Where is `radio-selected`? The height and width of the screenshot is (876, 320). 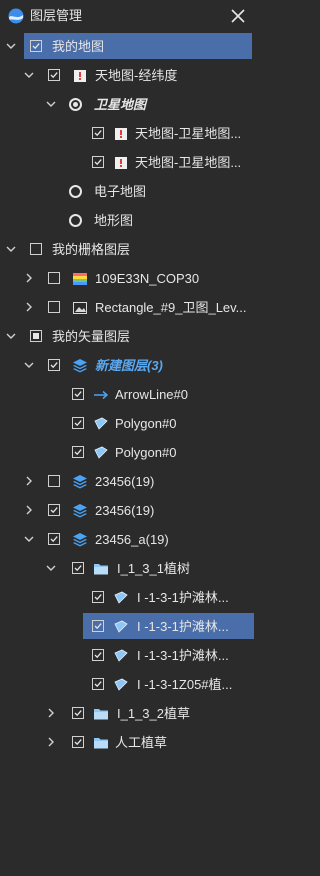
radio-selected is located at coordinates (75, 104).